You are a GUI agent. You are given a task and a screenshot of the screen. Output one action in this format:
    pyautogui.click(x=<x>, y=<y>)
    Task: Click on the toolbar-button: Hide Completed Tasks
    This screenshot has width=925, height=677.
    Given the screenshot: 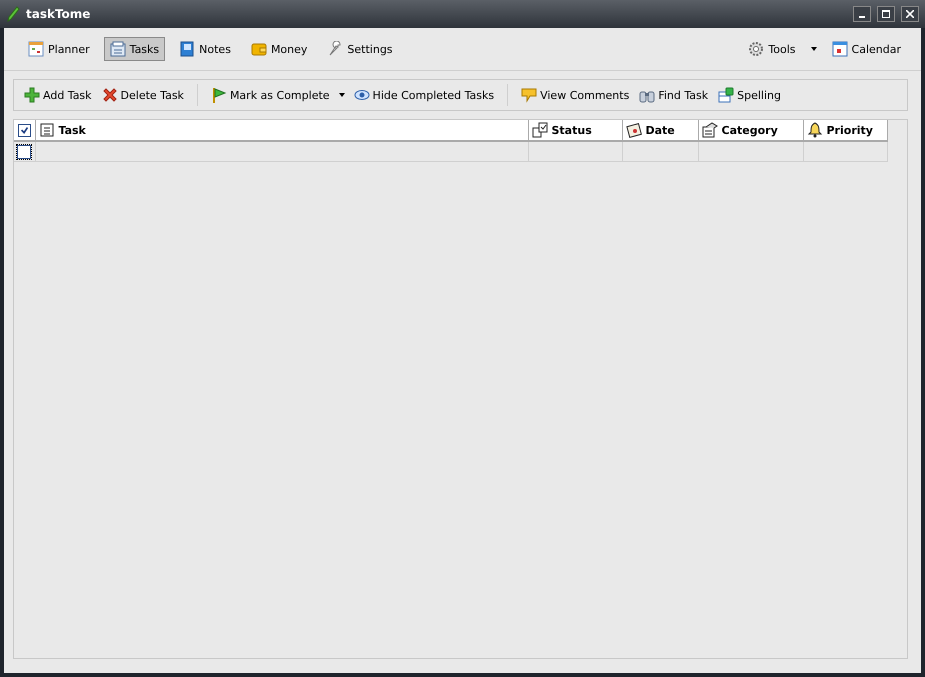 What is the action you would take?
    pyautogui.click(x=424, y=95)
    